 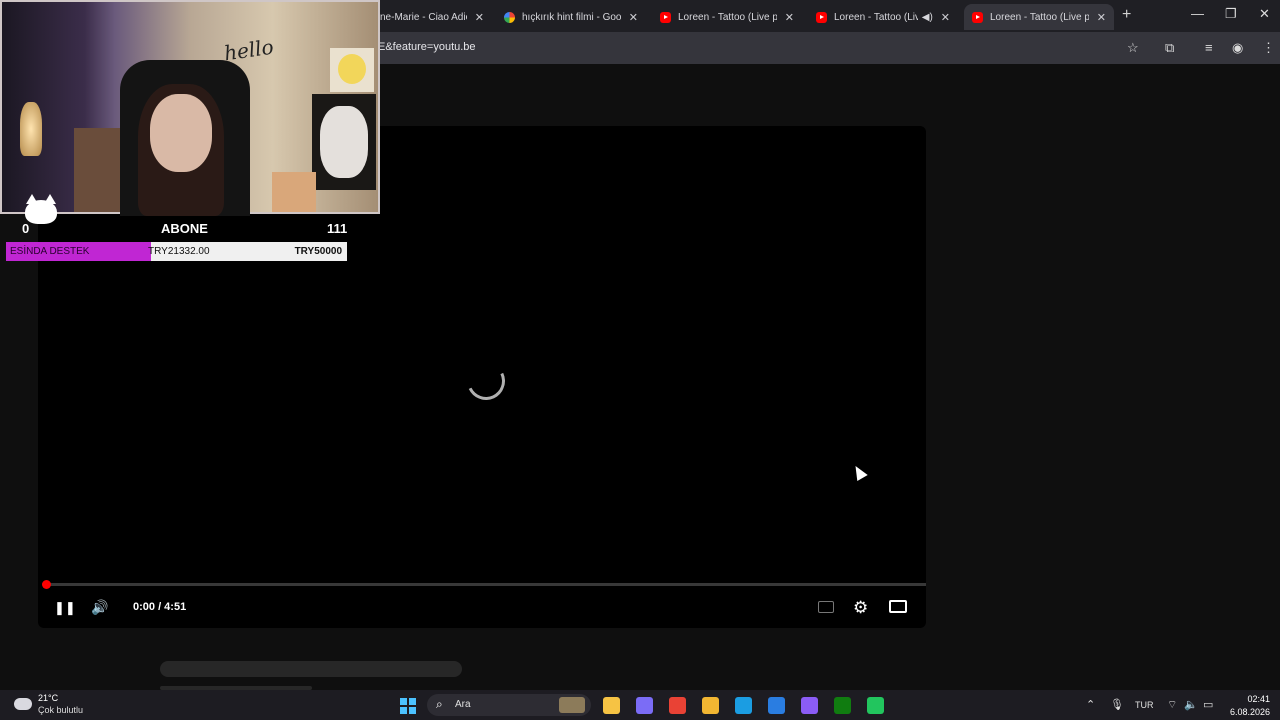 I want to click on tab-google-search: hıçkırık hint filmi - Google ✕, so click(x=571, y=17).